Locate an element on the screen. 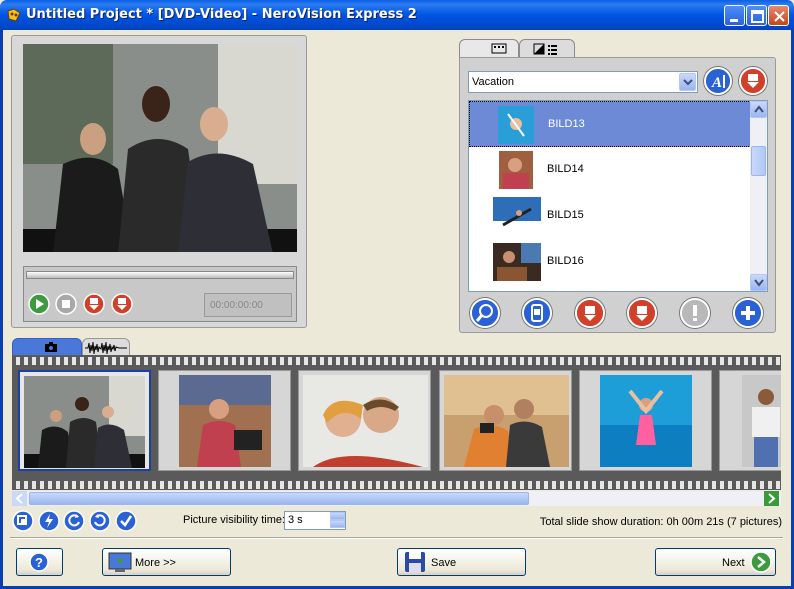 The width and height of the screenshot is (794, 589). close-icon is located at coordinates (779, 16).